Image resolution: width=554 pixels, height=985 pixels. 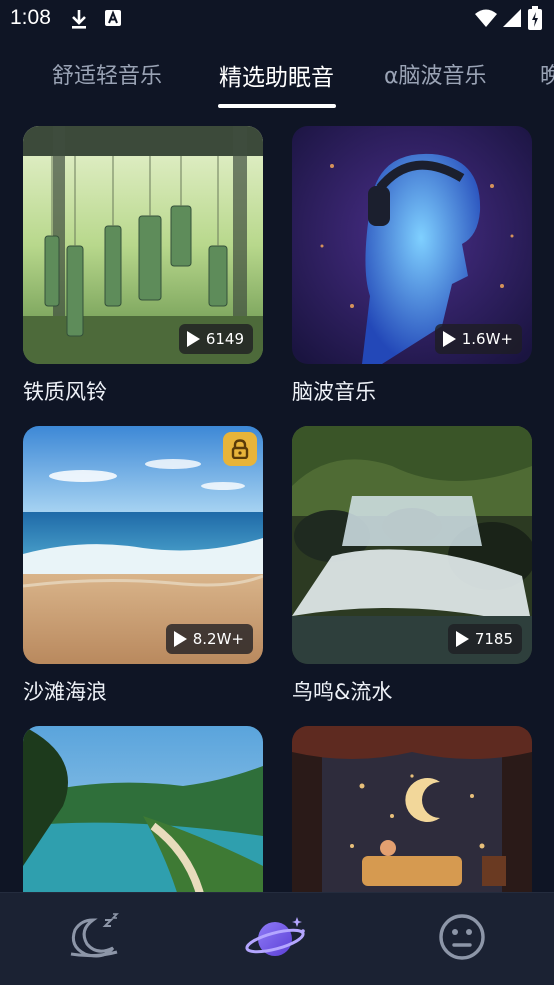 What do you see at coordinates (277, 106) in the screenshot?
I see `active-tab-indicator` at bounding box center [277, 106].